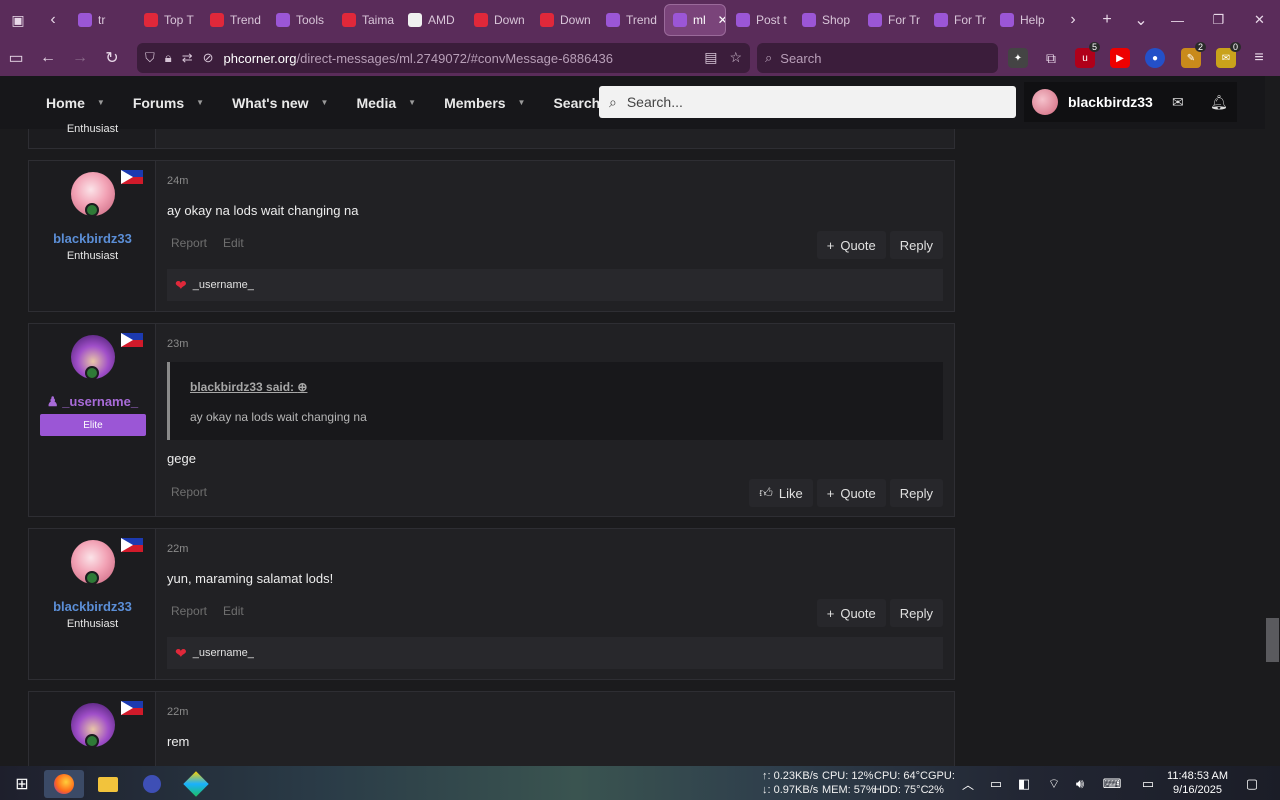 The height and width of the screenshot is (800, 1280). Describe the element at coordinates (366, 20) in the screenshot. I see `browser-tab: Taima` at that location.